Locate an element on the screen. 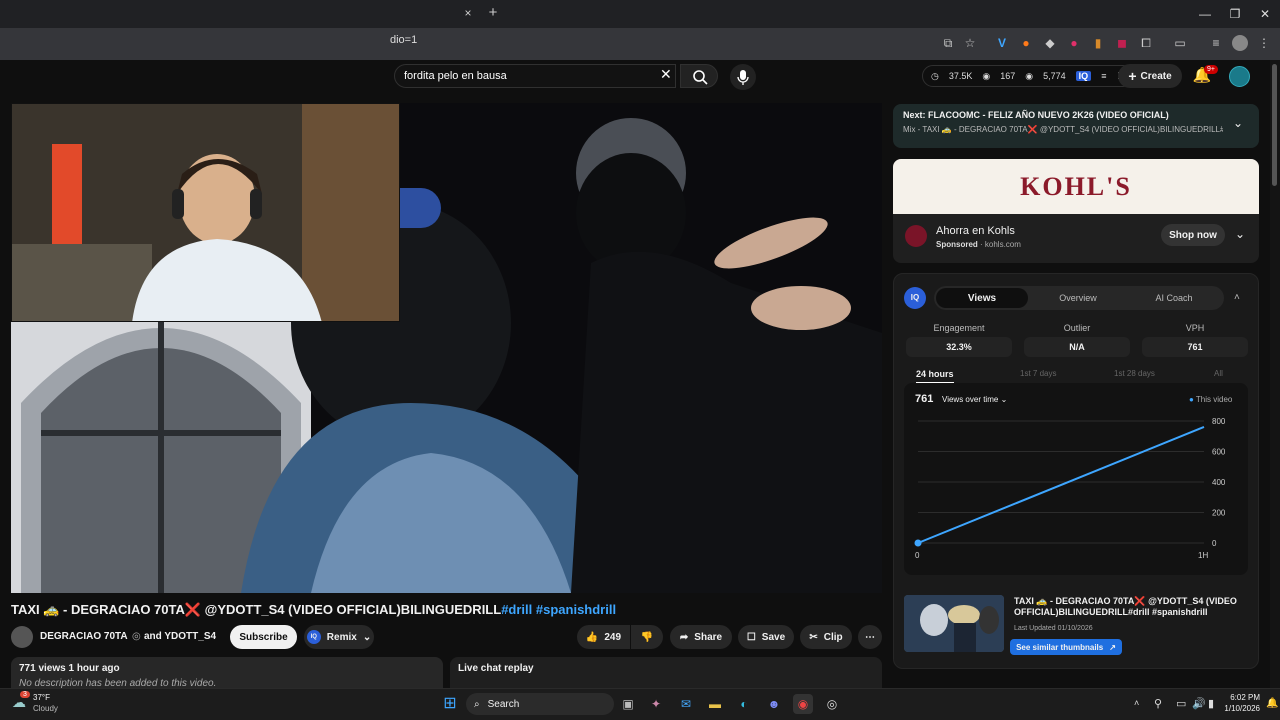  browser-menu-icon: ⋮ is located at coordinates (1264, 43).